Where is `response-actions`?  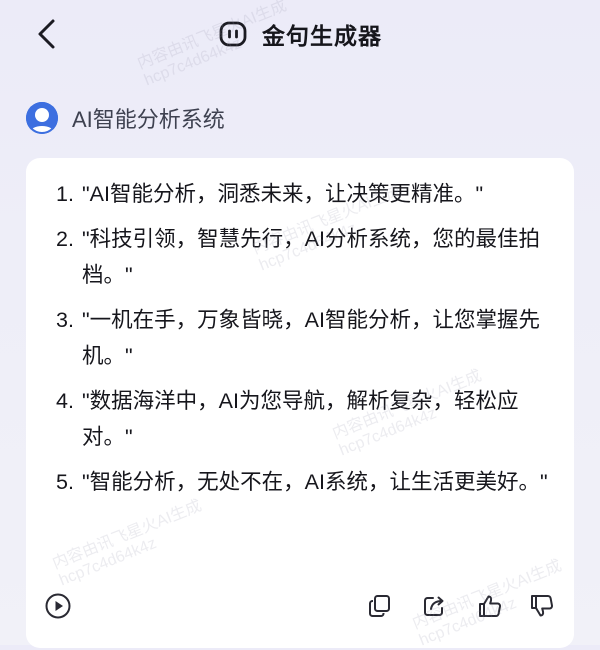
response-actions is located at coordinates (300, 610).